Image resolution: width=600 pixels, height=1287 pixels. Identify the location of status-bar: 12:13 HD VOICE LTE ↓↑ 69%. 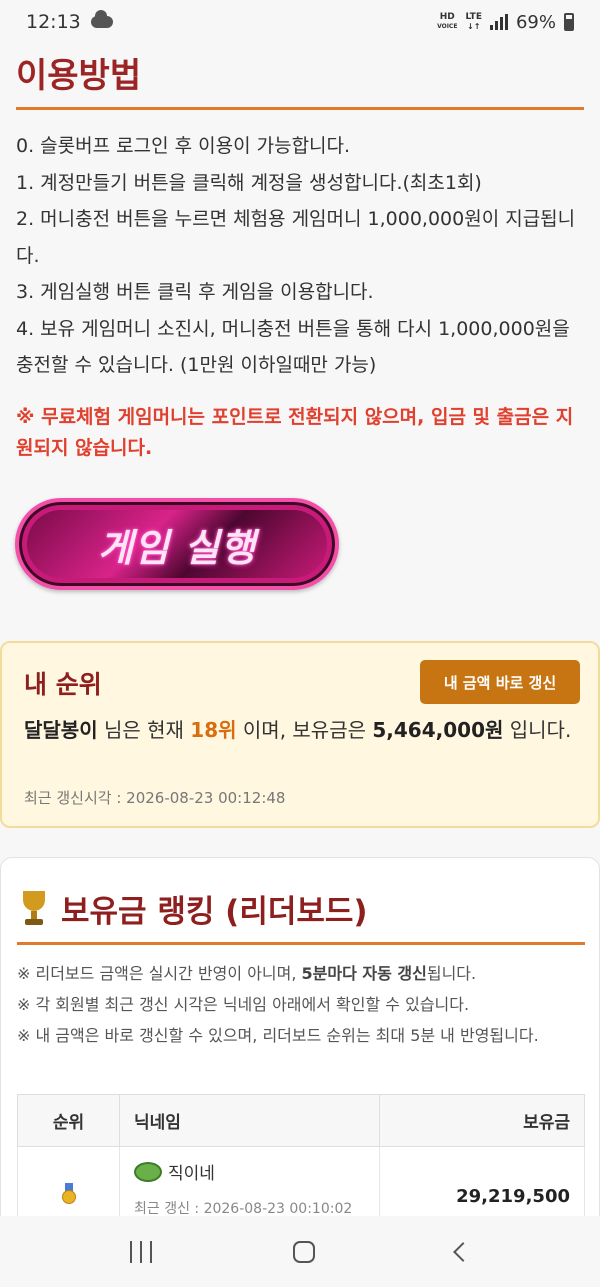
(300, 22).